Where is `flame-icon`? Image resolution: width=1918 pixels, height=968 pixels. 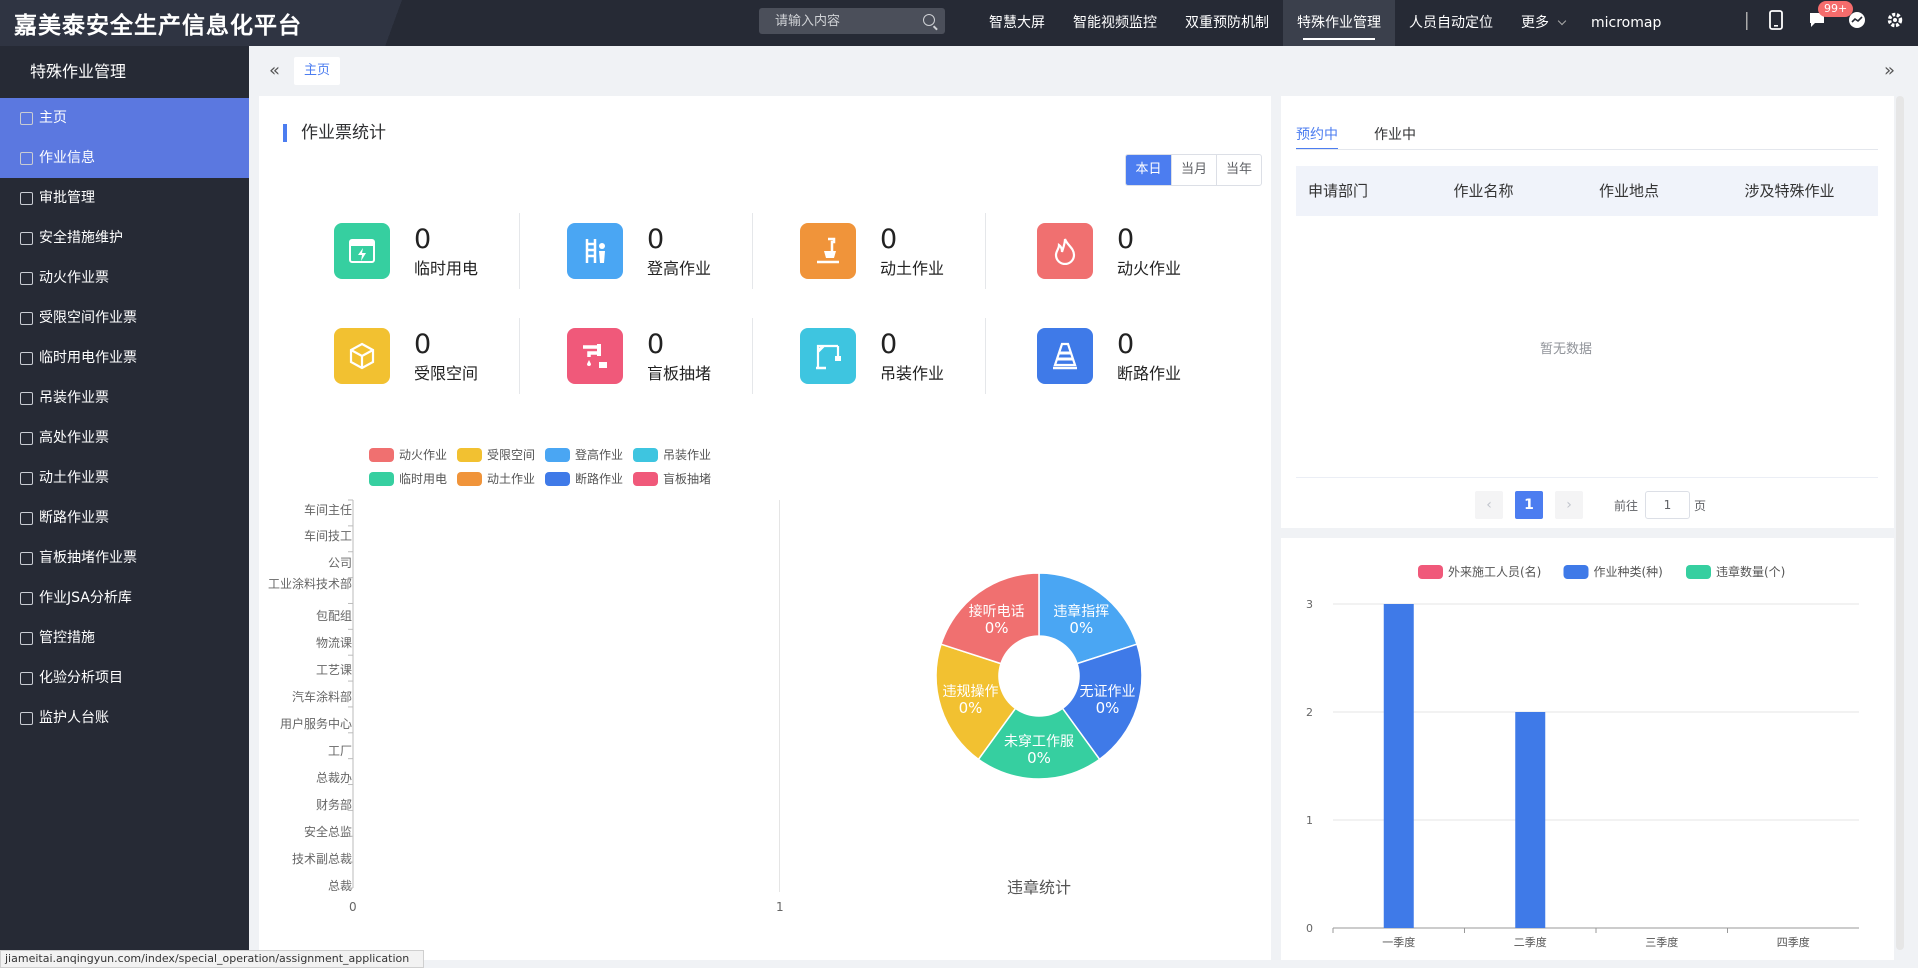 flame-icon is located at coordinates (26, 278).